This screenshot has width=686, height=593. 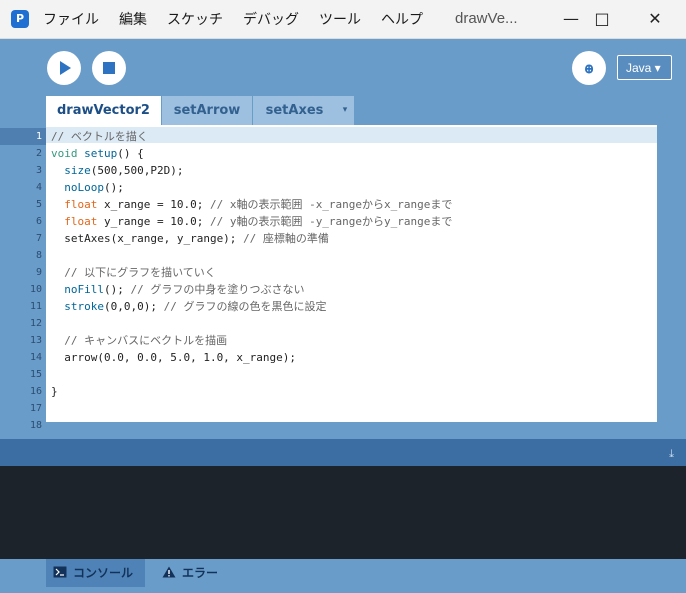 What do you see at coordinates (137, 170) in the screenshot?
I see `code-token: (500,500,P2D);` at bounding box center [137, 170].